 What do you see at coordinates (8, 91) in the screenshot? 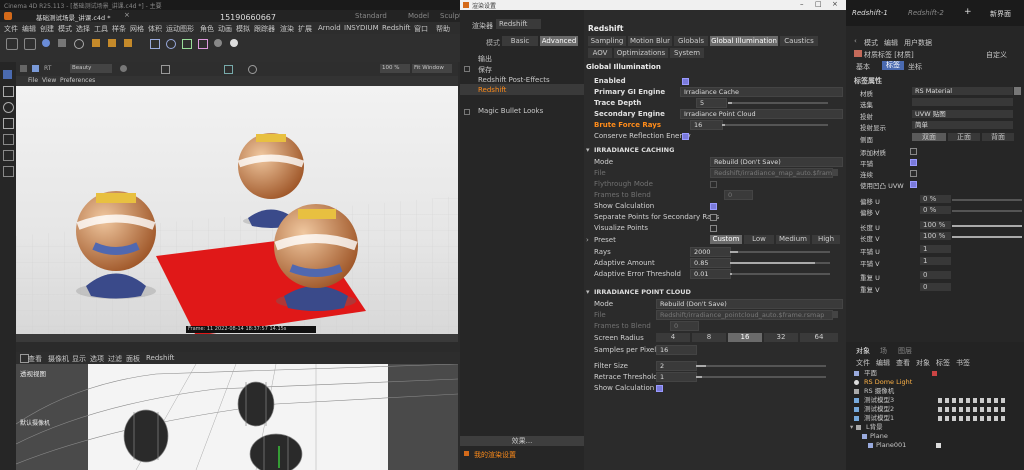
I see `move-tool-icon` at bounding box center [8, 91].